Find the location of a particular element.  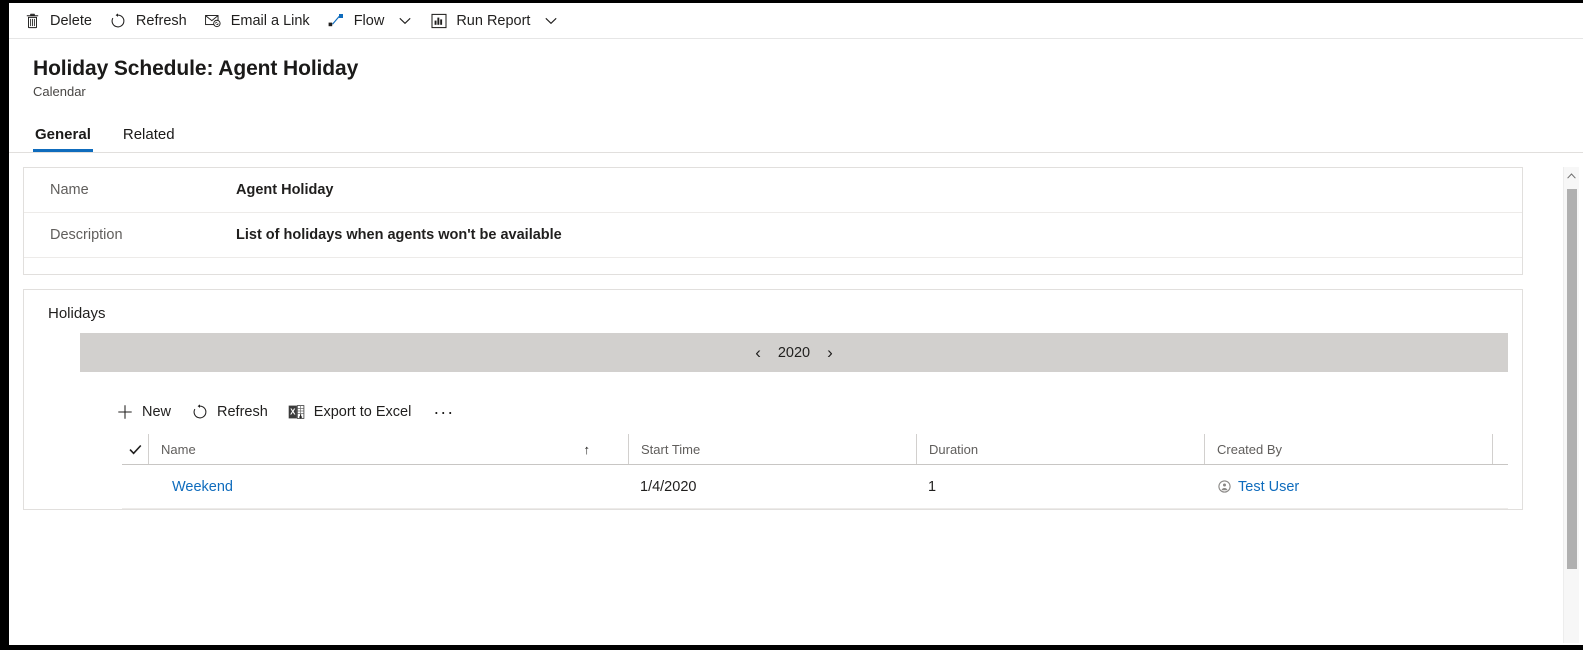

email-link-icon is located at coordinates (213, 20).